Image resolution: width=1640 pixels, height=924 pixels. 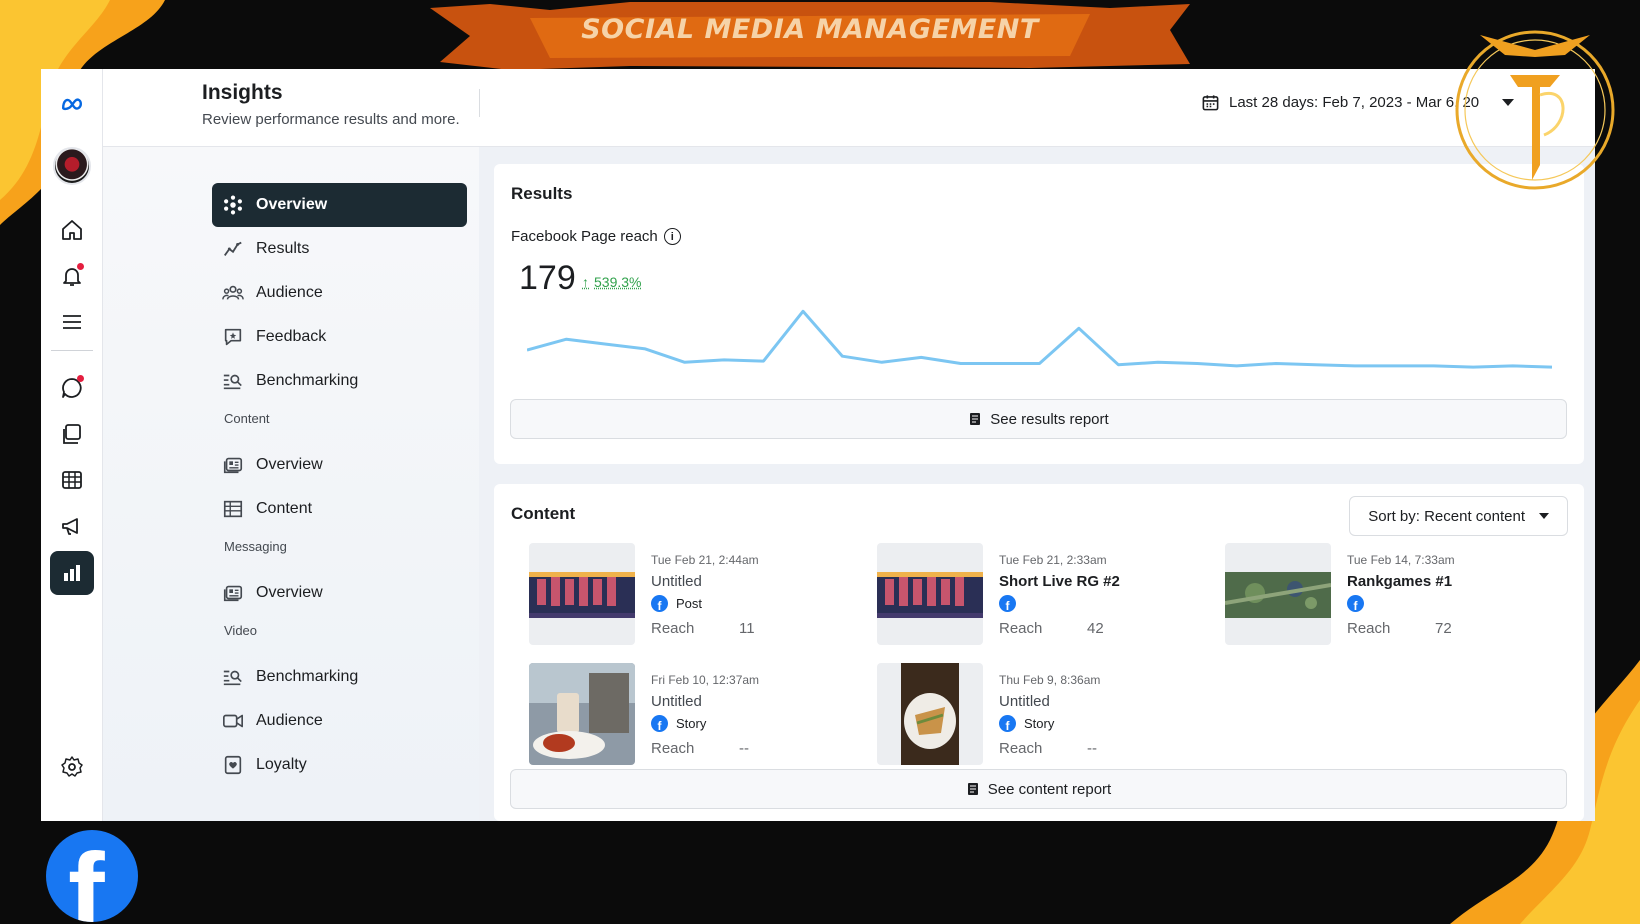 I want to click on settings-gear-icon, so click(x=72, y=767).